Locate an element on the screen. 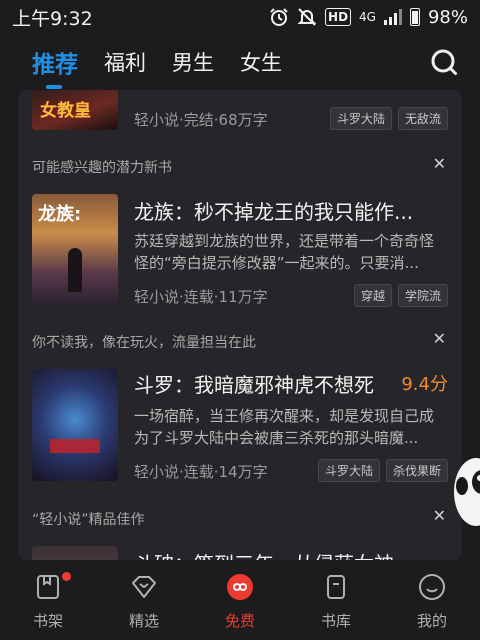 This screenshot has height=640, width=480. smile-icon is located at coordinates (432, 587).